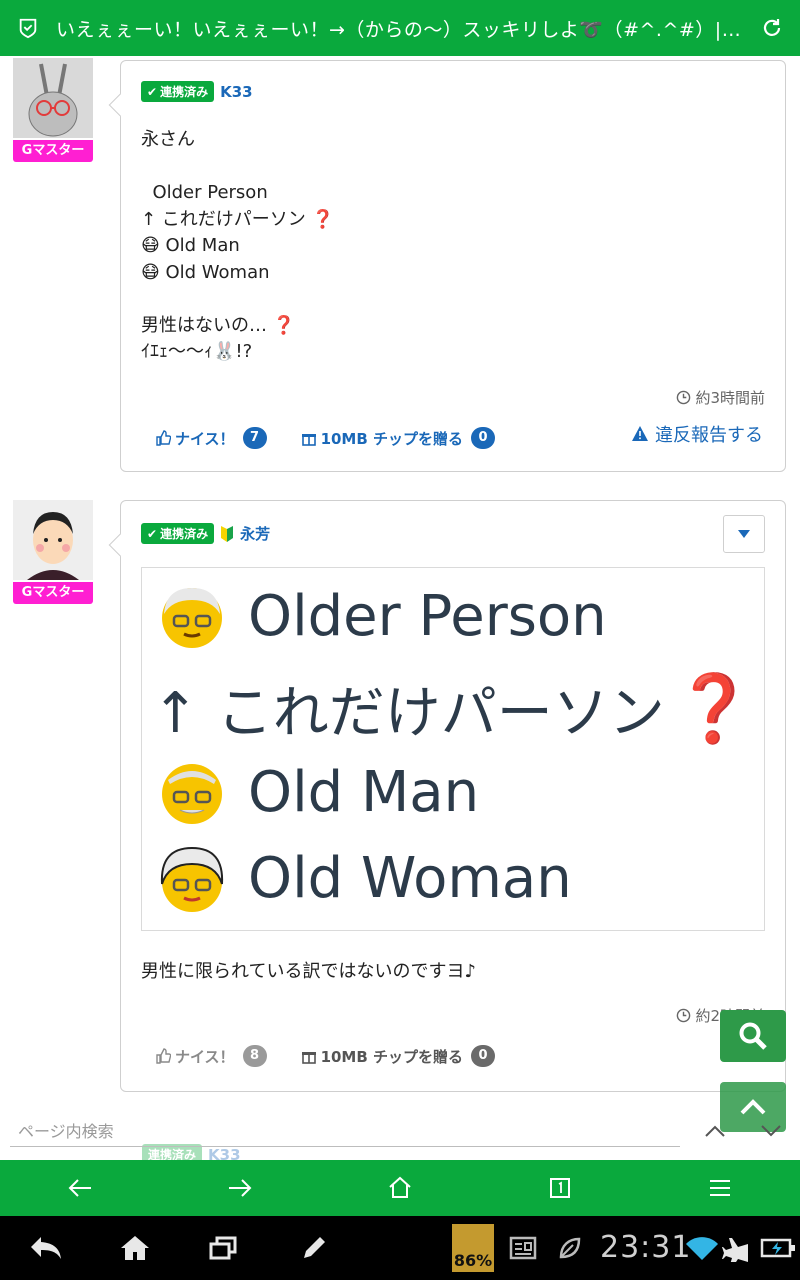 This screenshot has width=800, height=1280. What do you see at coordinates (709, 435) in the screenshot?
I see `report-label: 違反報告する` at bounding box center [709, 435].